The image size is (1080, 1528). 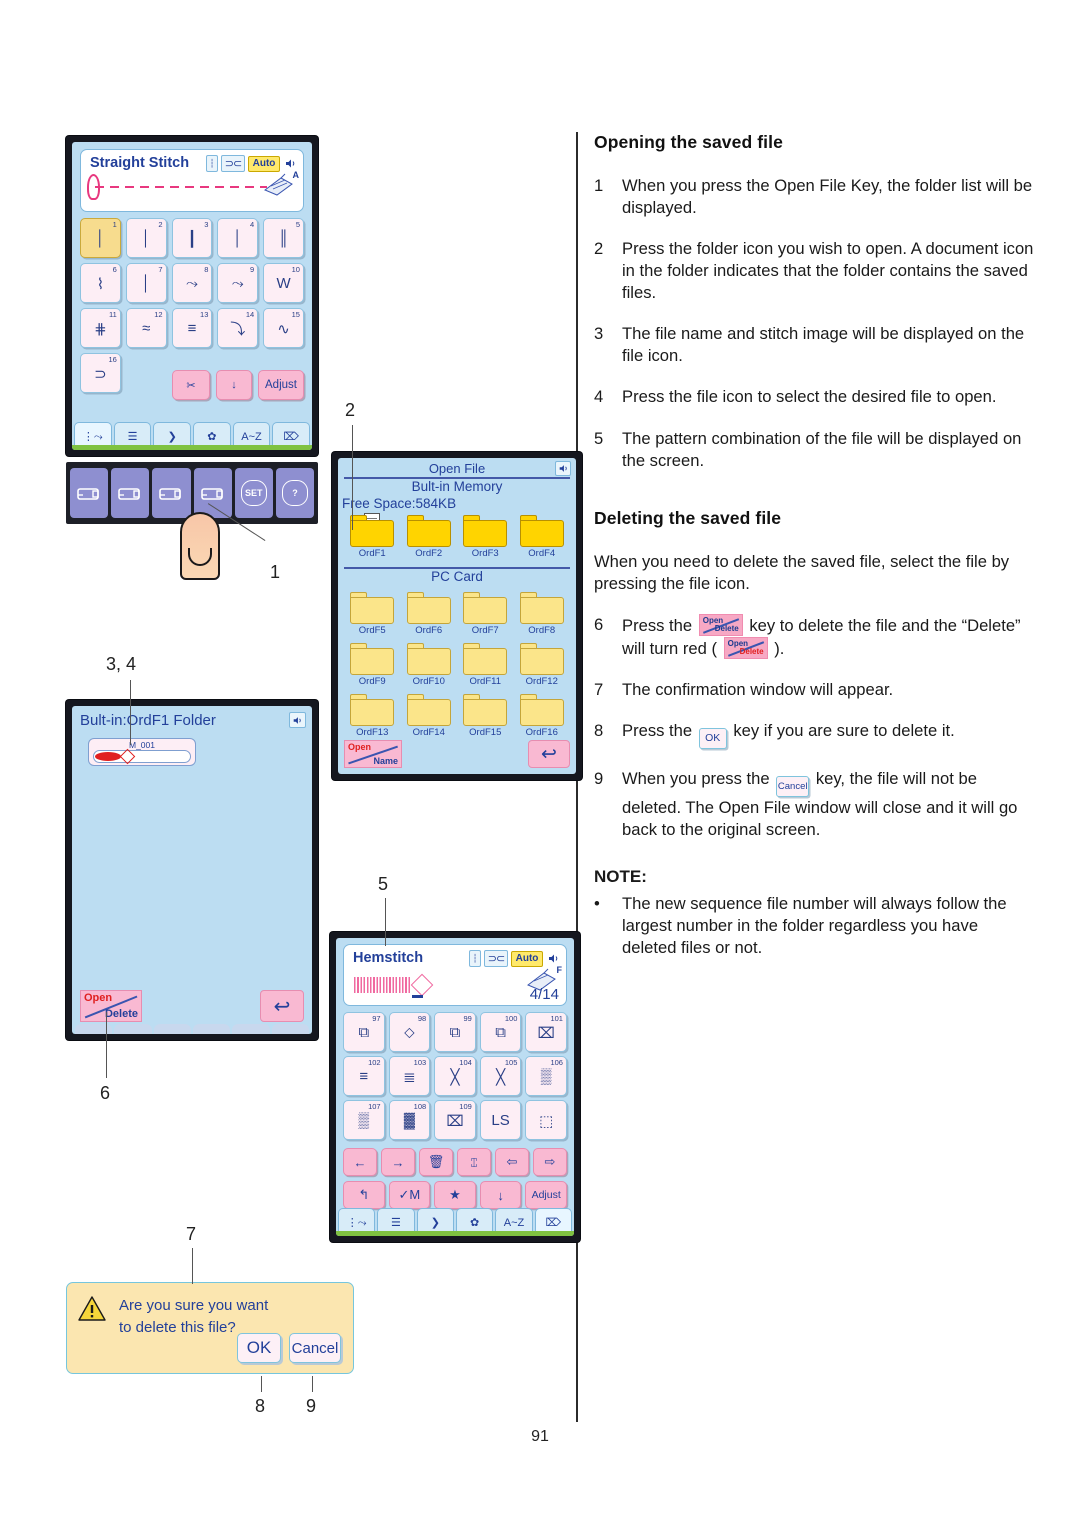 I want to click on set-key: SET, so click(x=253, y=493).